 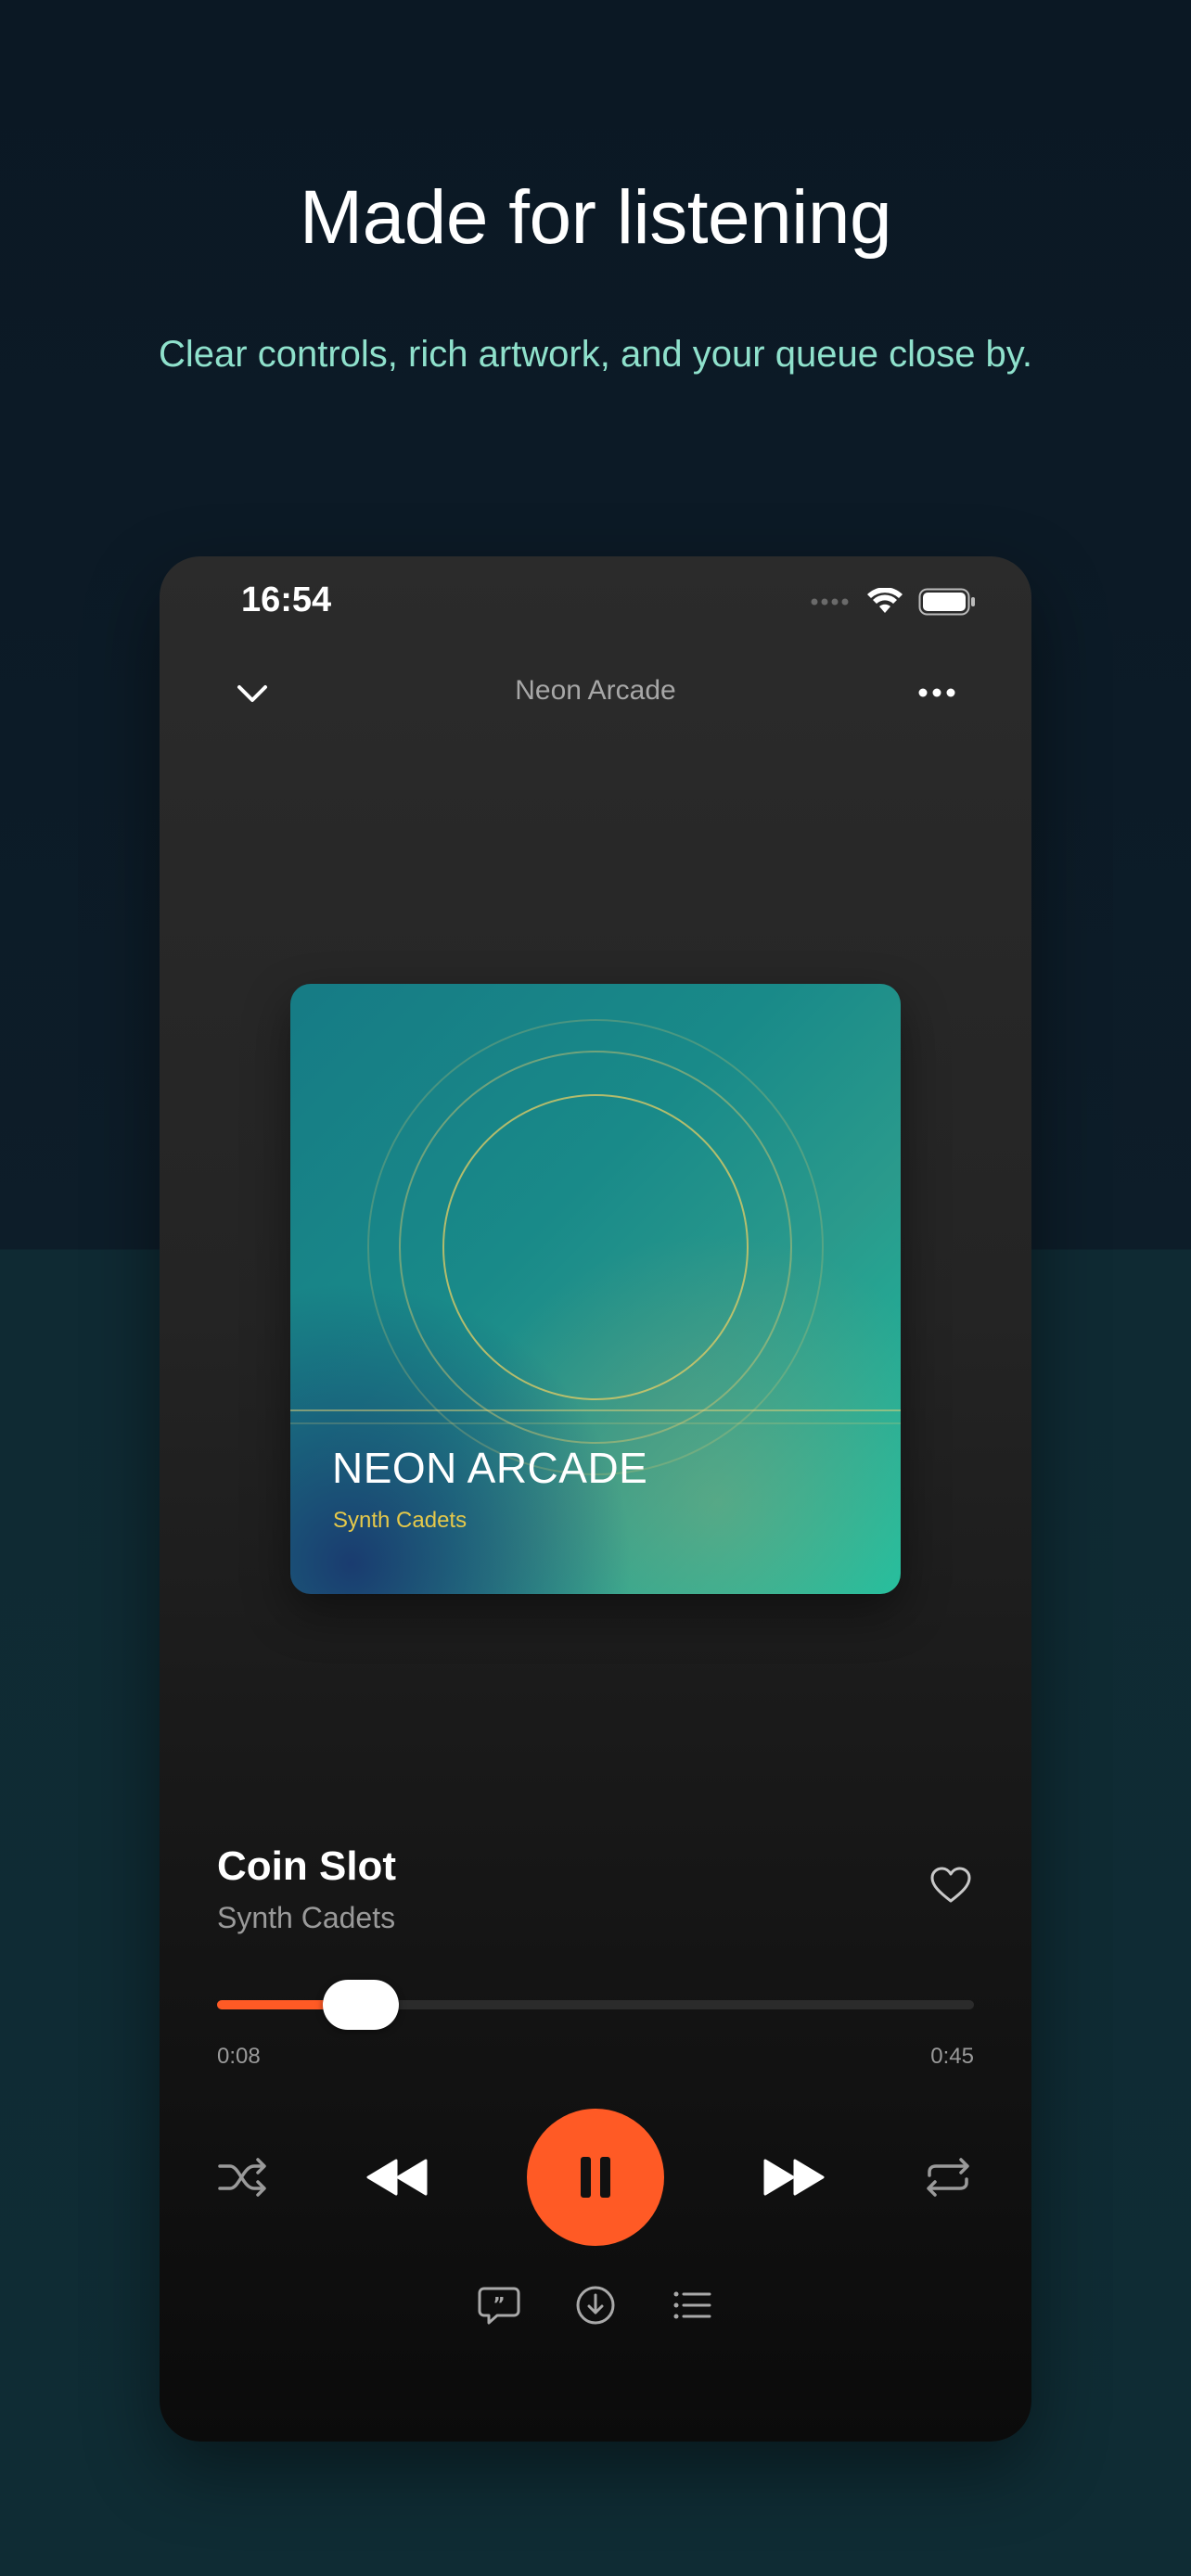 What do you see at coordinates (885, 600) in the screenshot?
I see `wifi-icon` at bounding box center [885, 600].